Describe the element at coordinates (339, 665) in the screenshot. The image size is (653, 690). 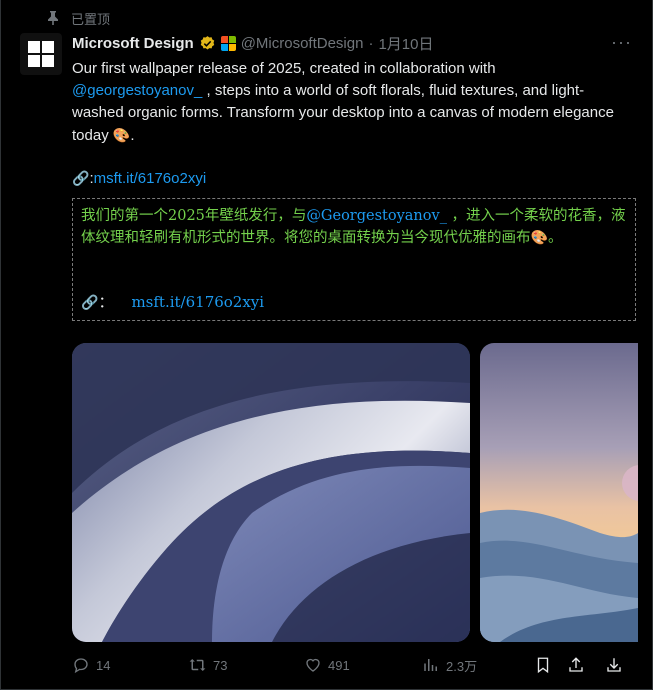
I see `like-count: 491` at that location.